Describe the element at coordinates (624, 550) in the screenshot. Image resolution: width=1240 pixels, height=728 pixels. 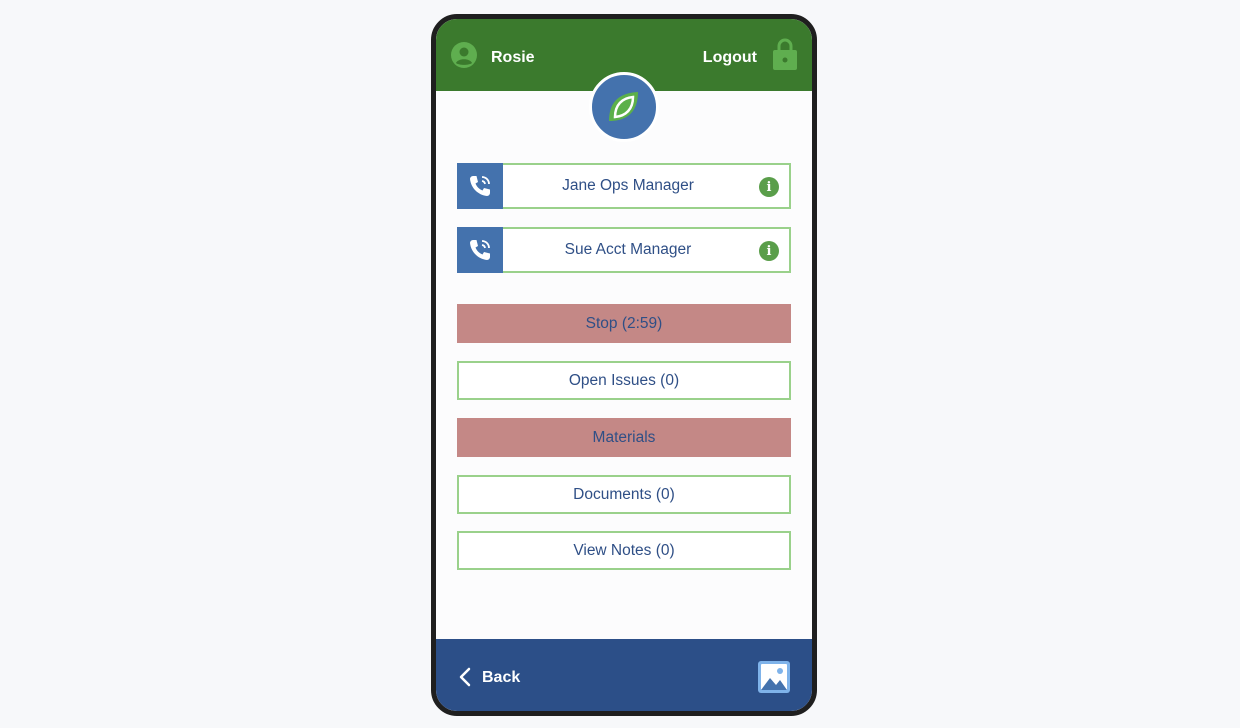
I see `view-notes-button: View Notes (0)` at that location.